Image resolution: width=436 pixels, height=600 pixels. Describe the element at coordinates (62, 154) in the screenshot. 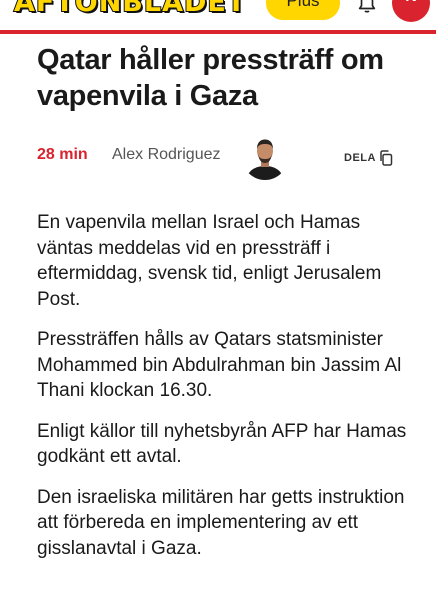

I see `publish-time: 28 min` at that location.